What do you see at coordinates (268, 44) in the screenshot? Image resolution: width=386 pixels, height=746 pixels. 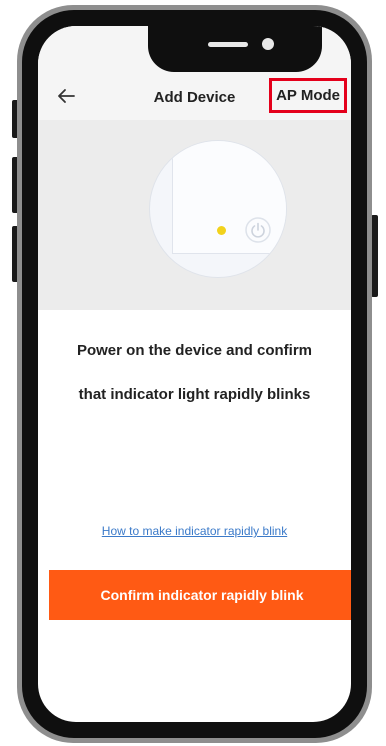 I see `front-camera` at bounding box center [268, 44].